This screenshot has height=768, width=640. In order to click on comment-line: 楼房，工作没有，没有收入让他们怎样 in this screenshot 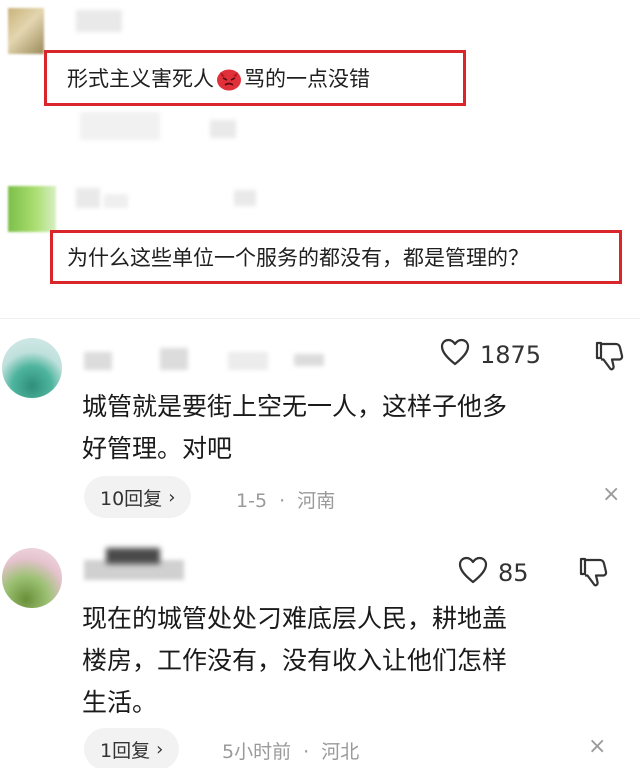, I will do `click(295, 660)`.